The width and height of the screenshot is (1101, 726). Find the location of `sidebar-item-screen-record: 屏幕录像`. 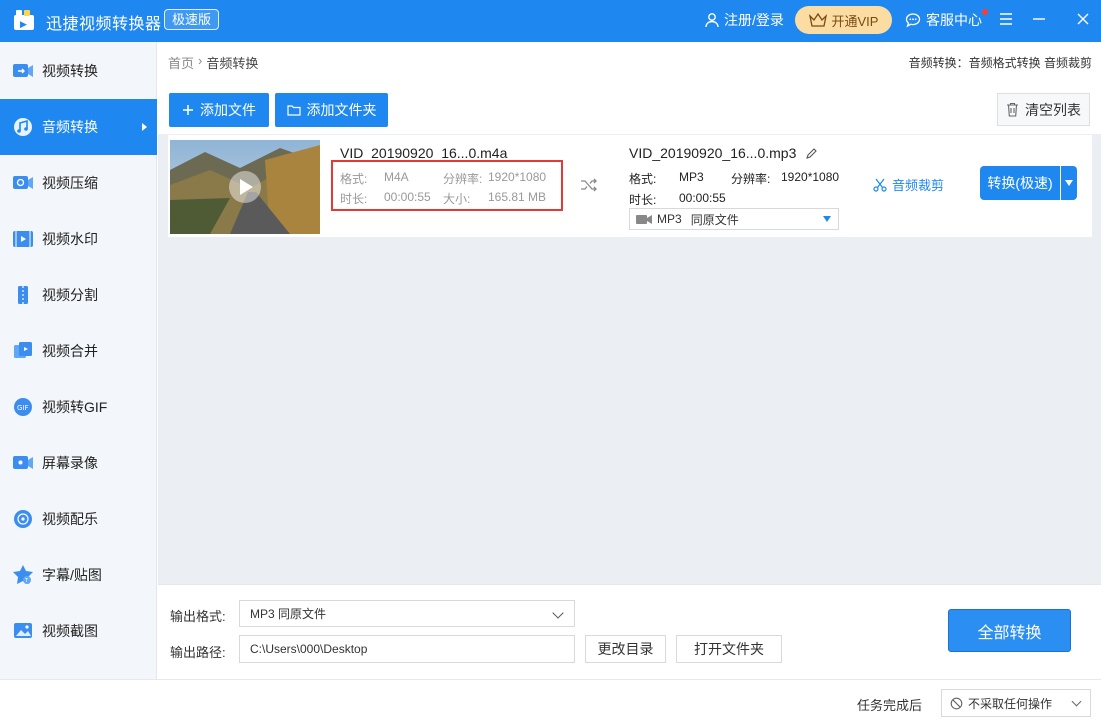

sidebar-item-screen-record: 屏幕录像 is located at coordinates (78, 463).